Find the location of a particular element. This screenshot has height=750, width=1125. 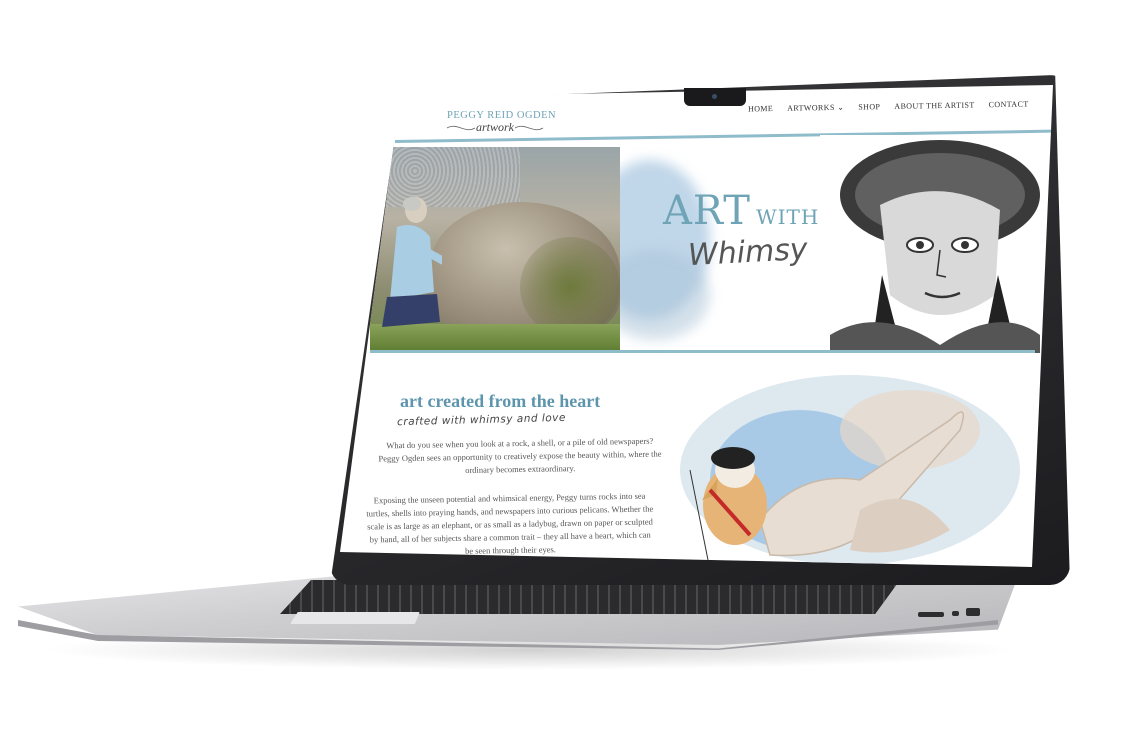

camera-icon is located at coordinates (714, 96).